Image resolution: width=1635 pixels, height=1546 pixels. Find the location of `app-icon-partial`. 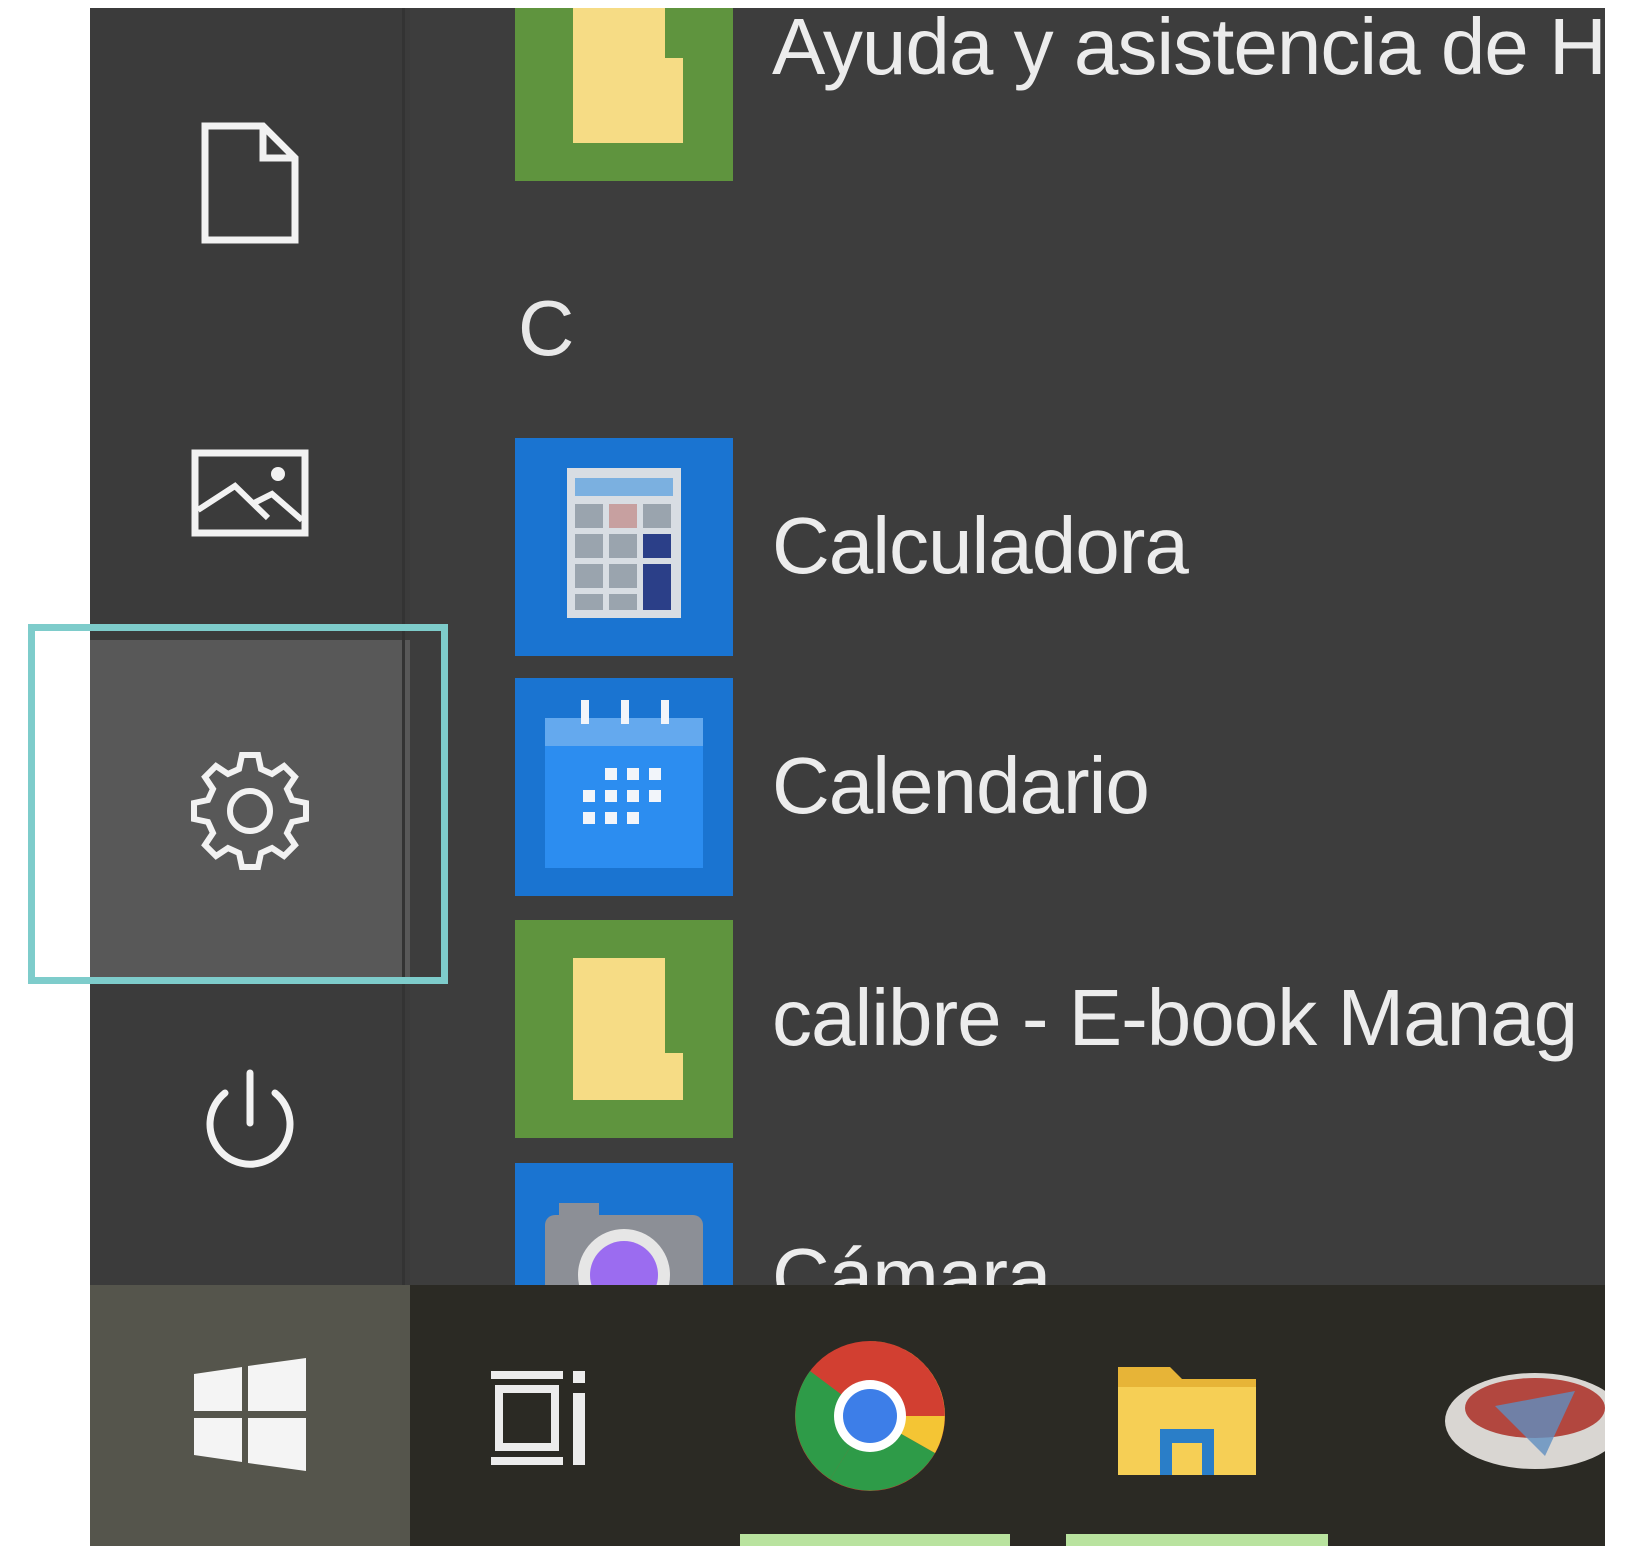

app-icon-partial is located at coordinates (1525, 1420).